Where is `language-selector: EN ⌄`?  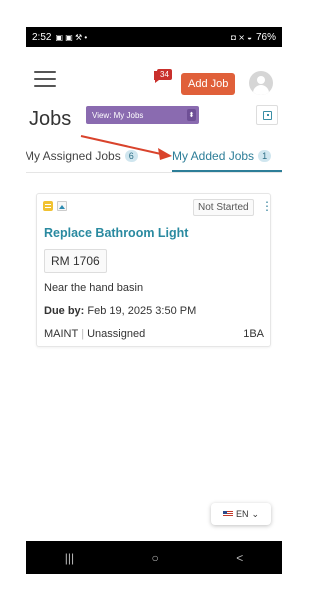 language-selector: EN ⌄ is located at coordinates (241, 514).